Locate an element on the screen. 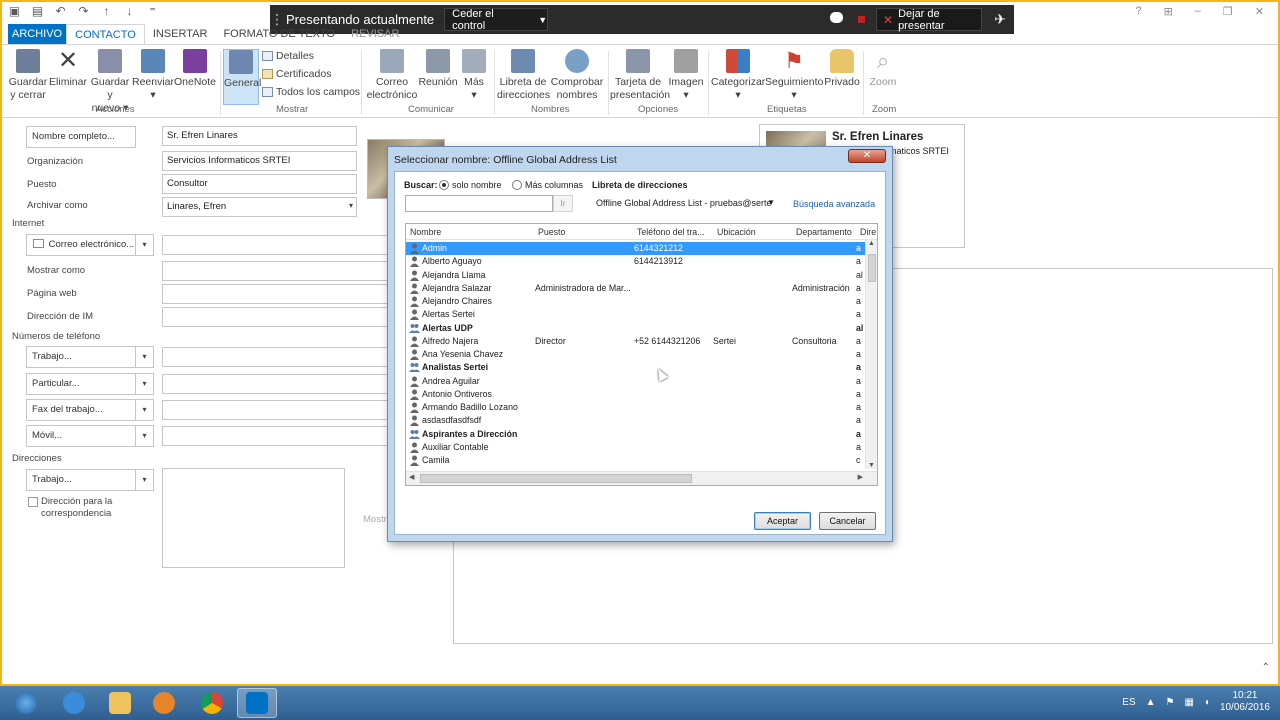 The height and width of the screenshot is (720, 1280). taskbar-media-player is located at coordinates (164, 703).